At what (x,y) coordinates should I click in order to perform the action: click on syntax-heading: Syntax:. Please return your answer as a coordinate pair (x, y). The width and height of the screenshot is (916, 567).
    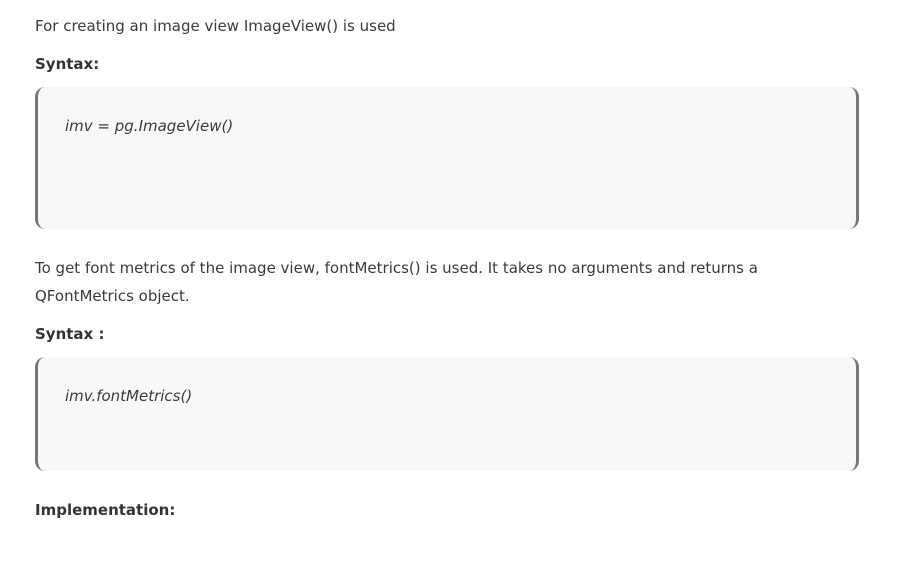
    Looking at the image, I should click on (67, 64).